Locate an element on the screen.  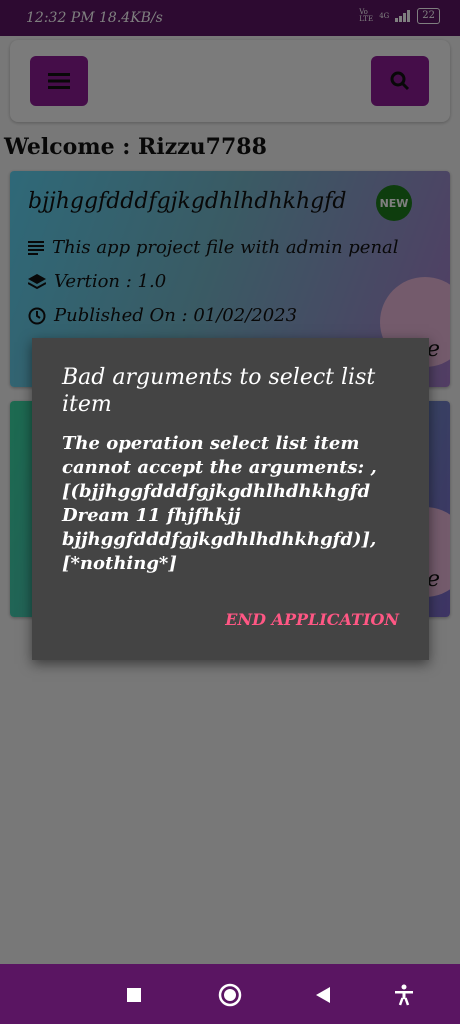
circle-home-icon is located at coordinates (230, 995).